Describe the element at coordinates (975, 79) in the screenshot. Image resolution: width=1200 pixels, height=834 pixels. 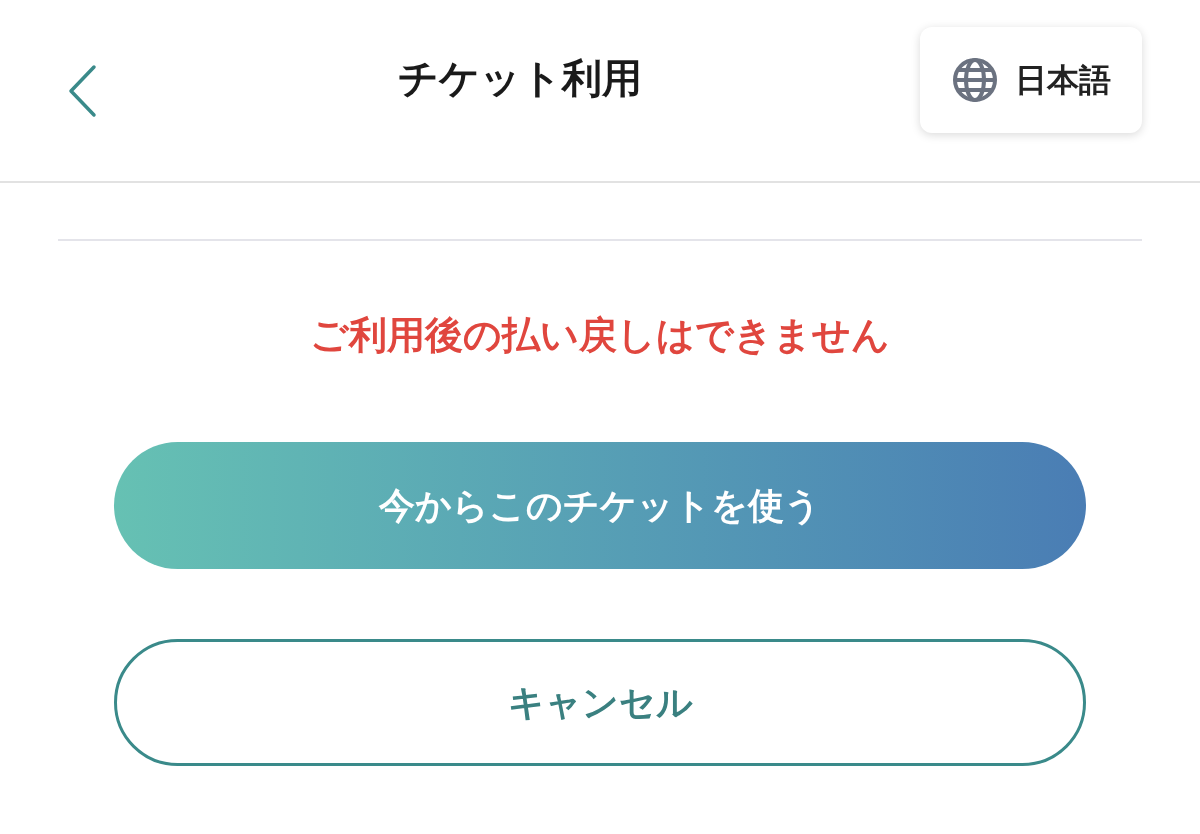
I see `globe-icon` at that location.